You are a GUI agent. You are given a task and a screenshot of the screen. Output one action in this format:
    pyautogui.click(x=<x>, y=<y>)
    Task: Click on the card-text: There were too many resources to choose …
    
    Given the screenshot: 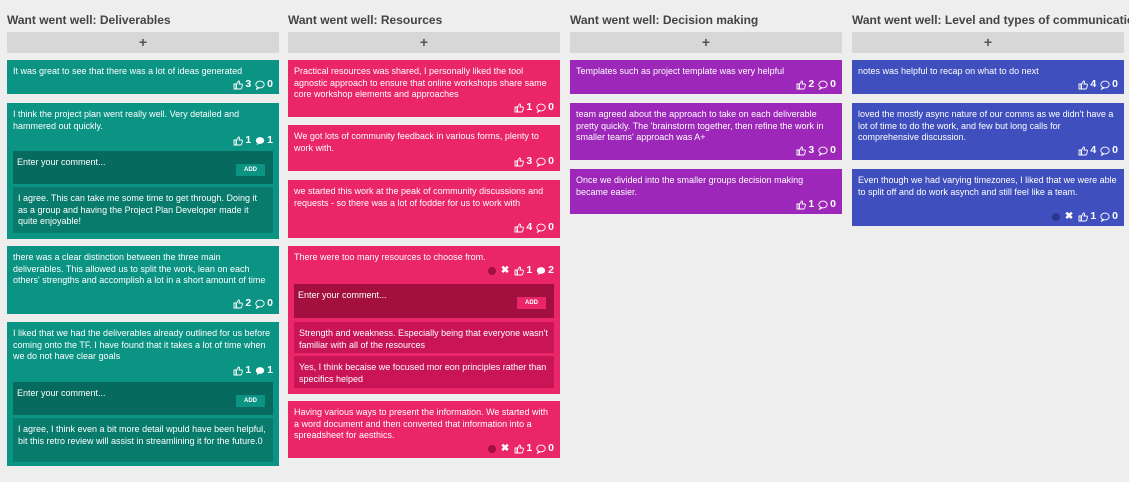 What is the action you would take?
    pyautogui.click(x=390, y=257)
    